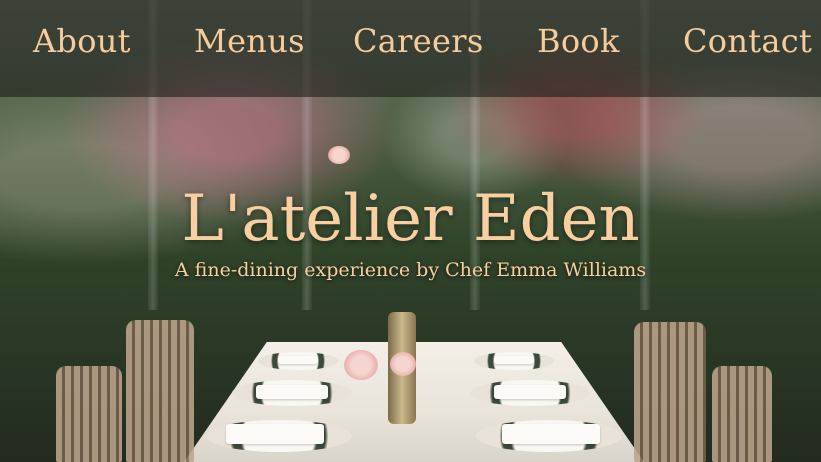 The image size is (821, 462). I want to click on nav-link-book: Book, so click(578, 41).